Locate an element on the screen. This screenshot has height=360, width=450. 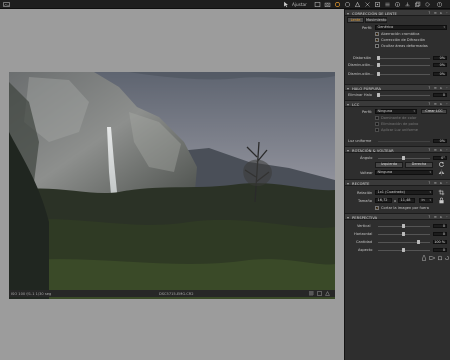
lcc-profile-select: Ninguna ▾ is located at coordinates (396, 111).